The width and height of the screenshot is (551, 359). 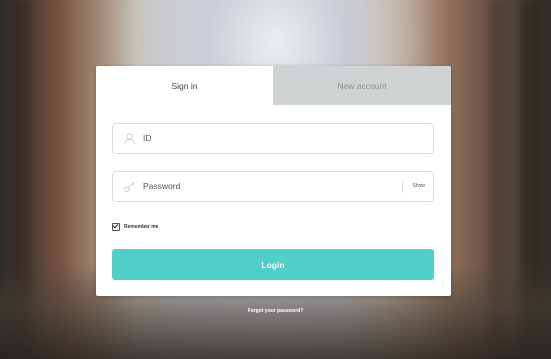 I want to click on key-icon, so click(x=129, y=186).